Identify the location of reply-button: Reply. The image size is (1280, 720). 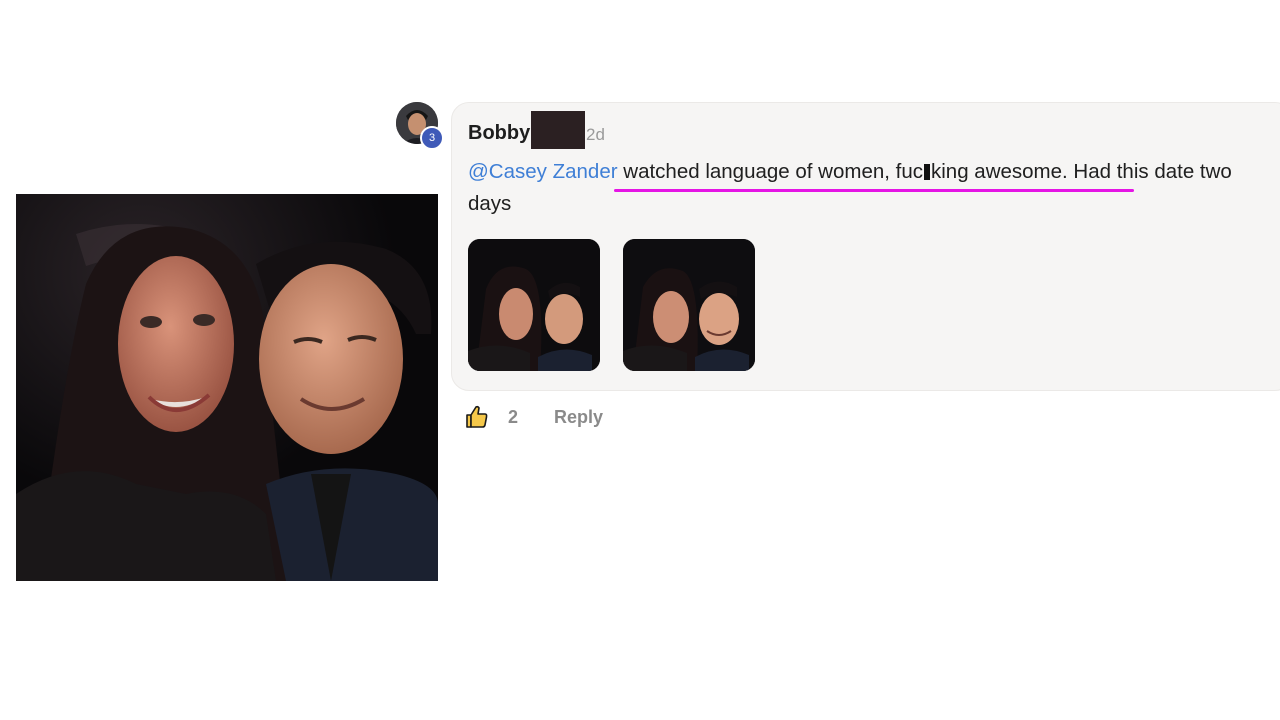
(578, 417).